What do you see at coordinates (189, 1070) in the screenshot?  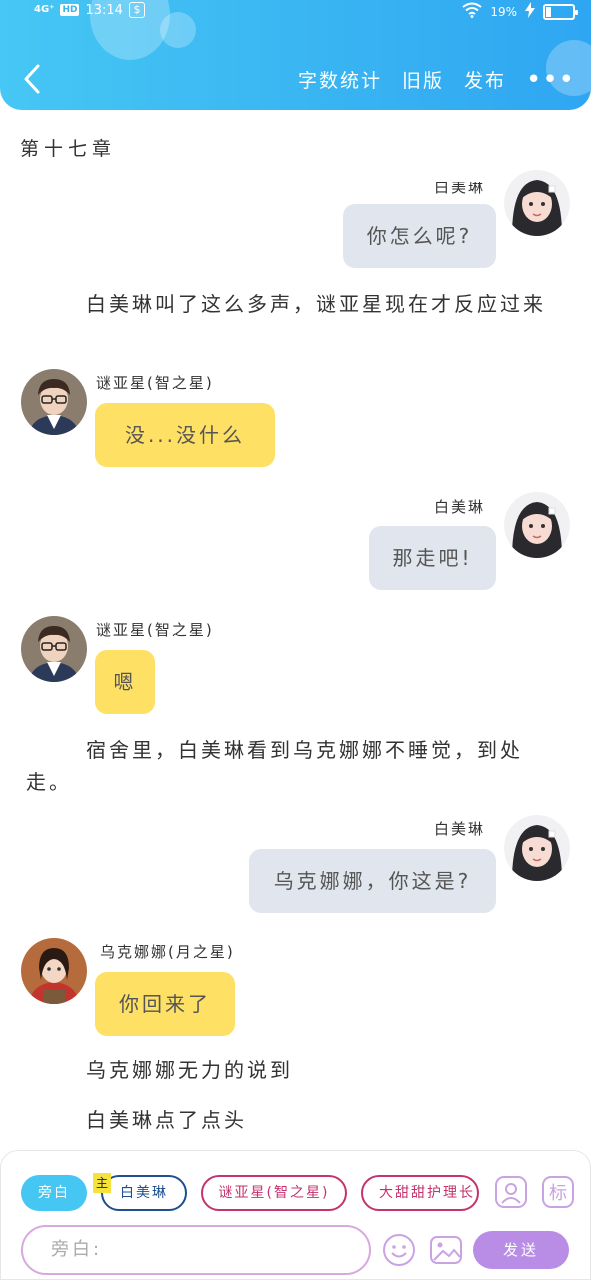 I see `narration-text: 乌克娜娜无力的说到` at bounding box center [189, 1070].